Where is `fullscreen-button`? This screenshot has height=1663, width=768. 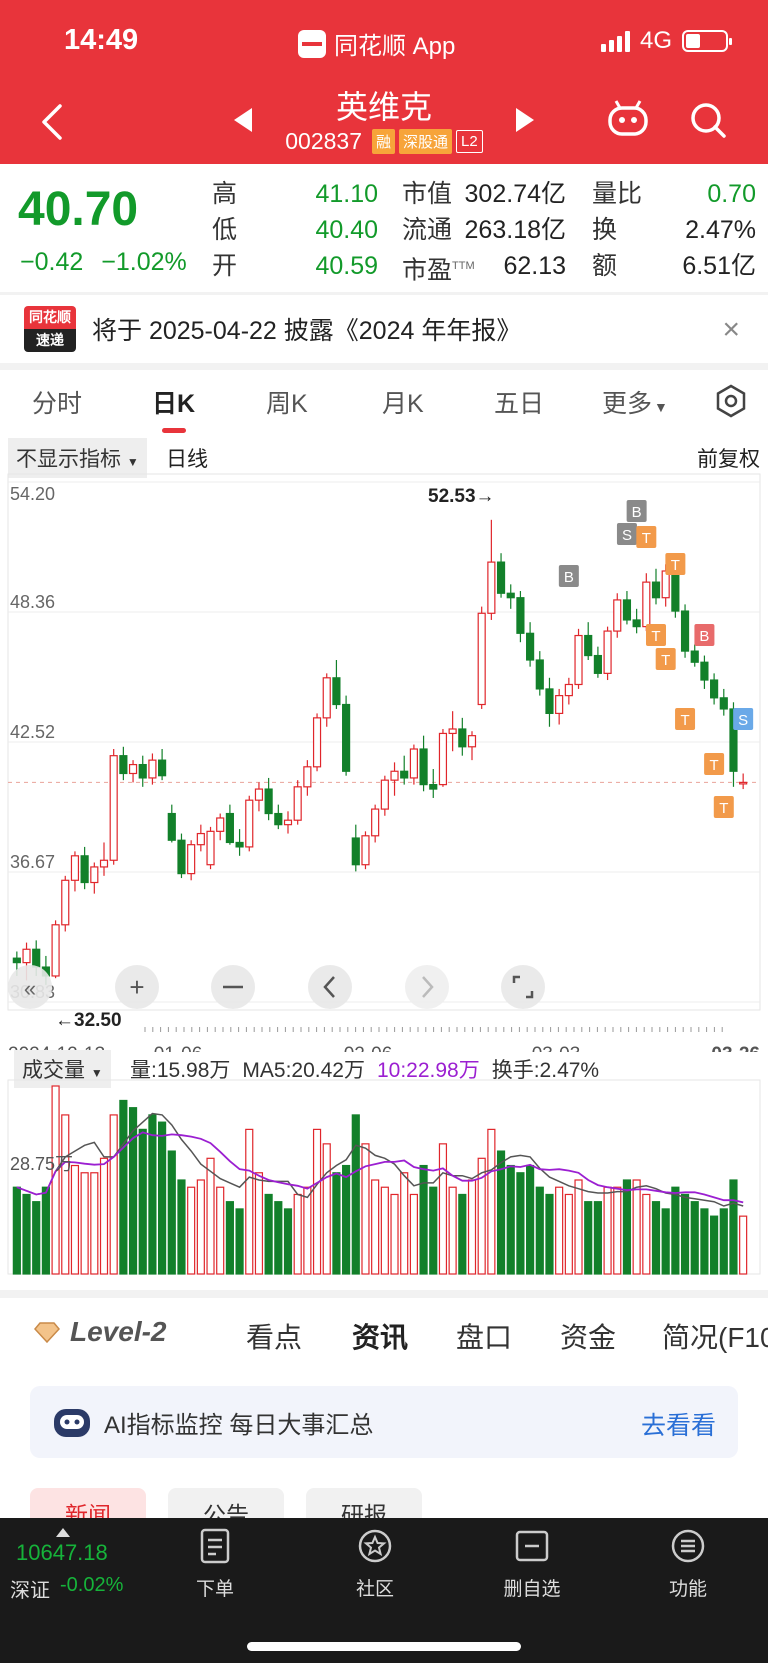 fullscreen-button is located at coordinates (523, 987).